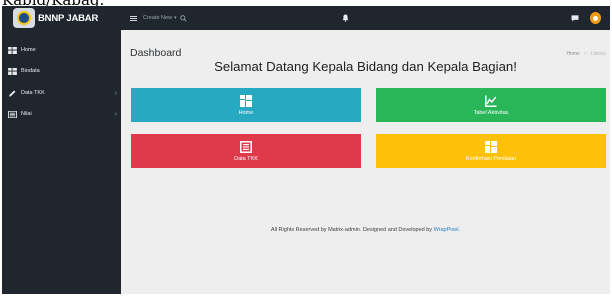 The image size is (612, 296). Describe the element at coordinates (61, 114) in the screenshot. I see `sidebar-item-nilai: Nilai ›` at that location.